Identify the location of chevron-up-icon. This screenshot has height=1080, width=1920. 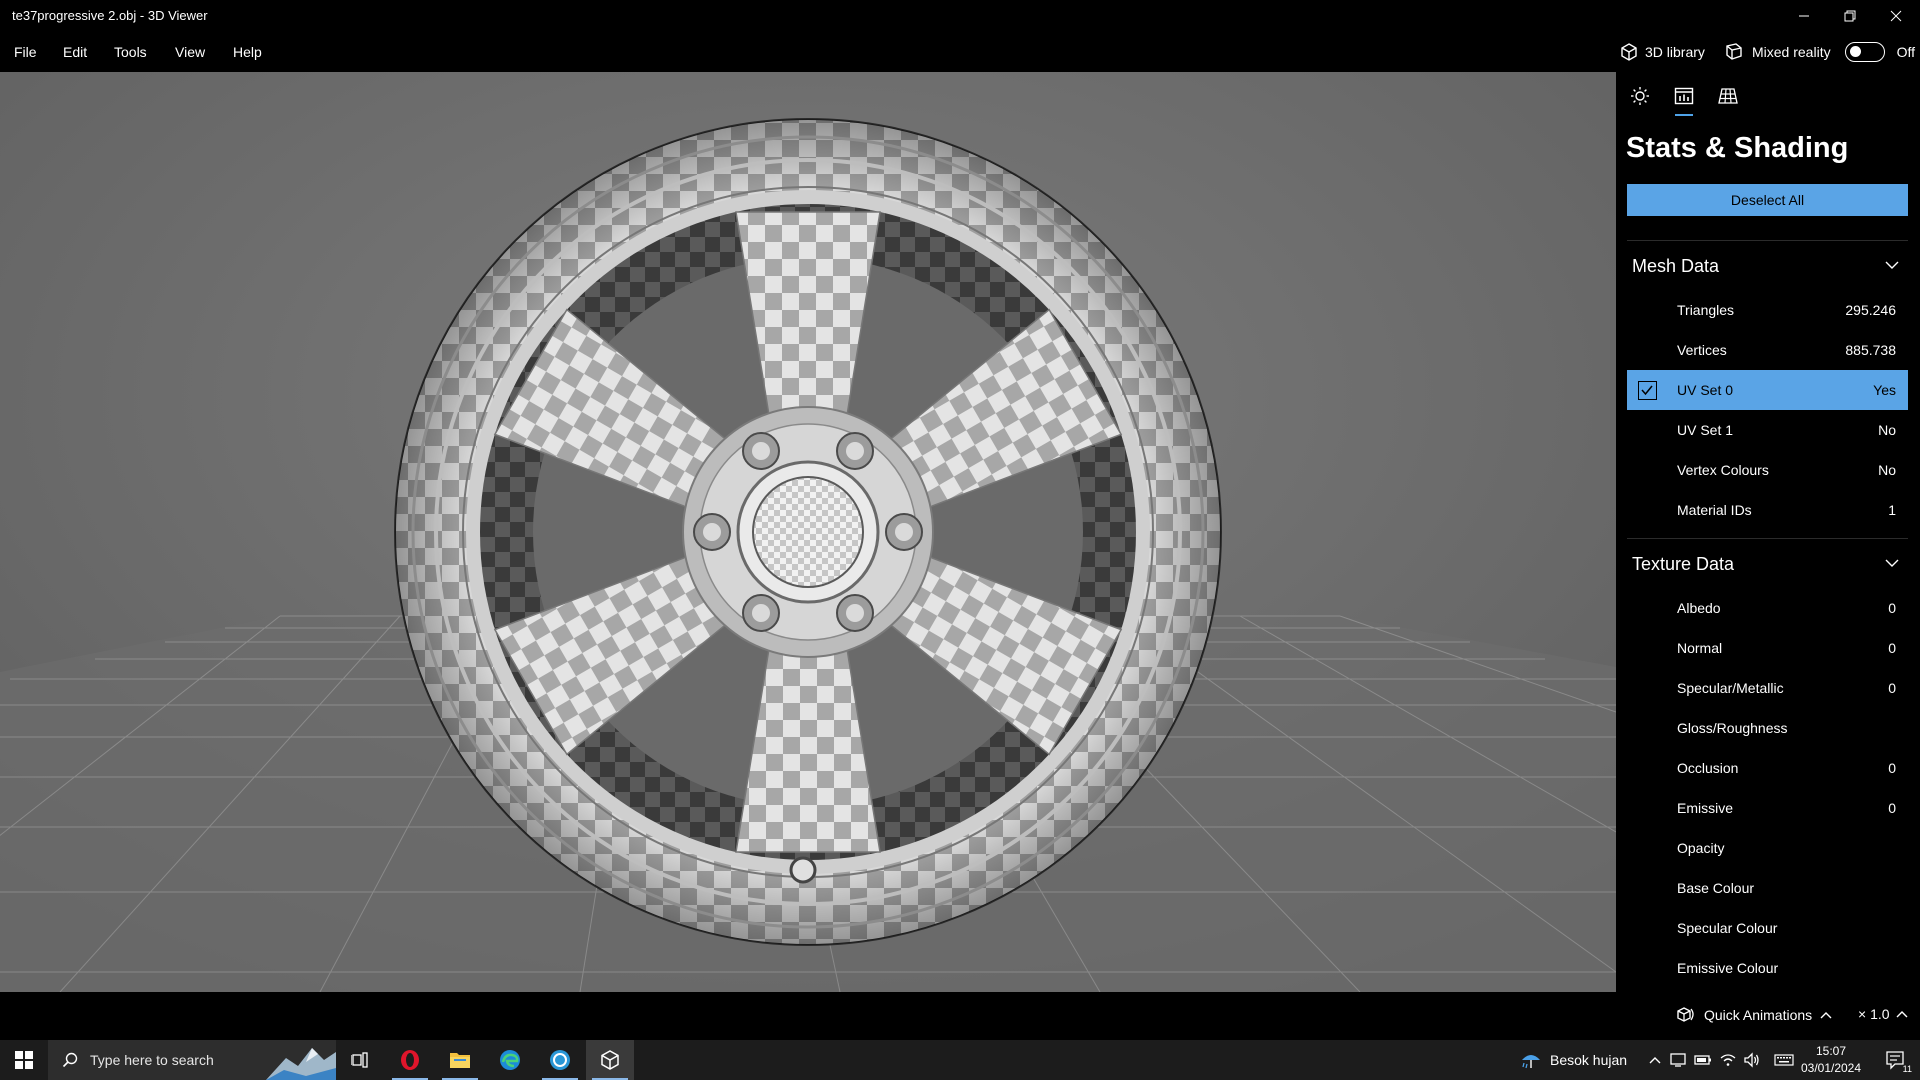
(1655, 1060).